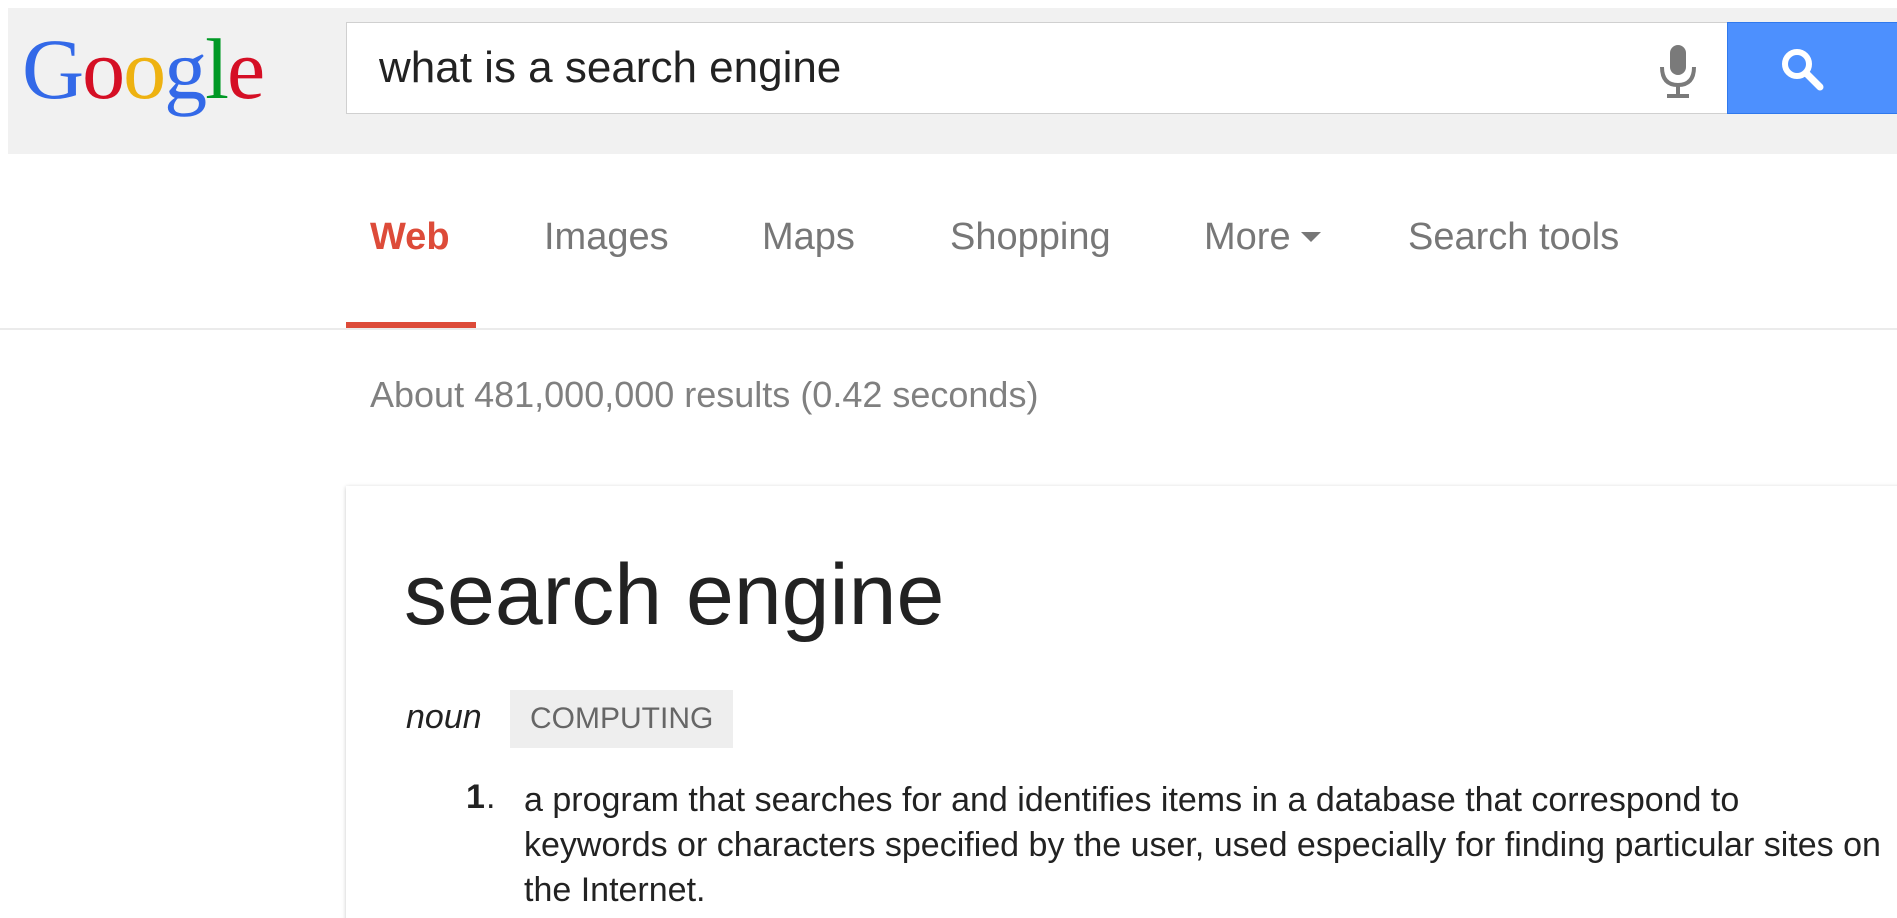 The width and height of the screenshot is (1897, 918). What do you see at coordinates (1678, 72) in the screenshot?
I see `microphone-icon` at bounding box center [1678, 72].